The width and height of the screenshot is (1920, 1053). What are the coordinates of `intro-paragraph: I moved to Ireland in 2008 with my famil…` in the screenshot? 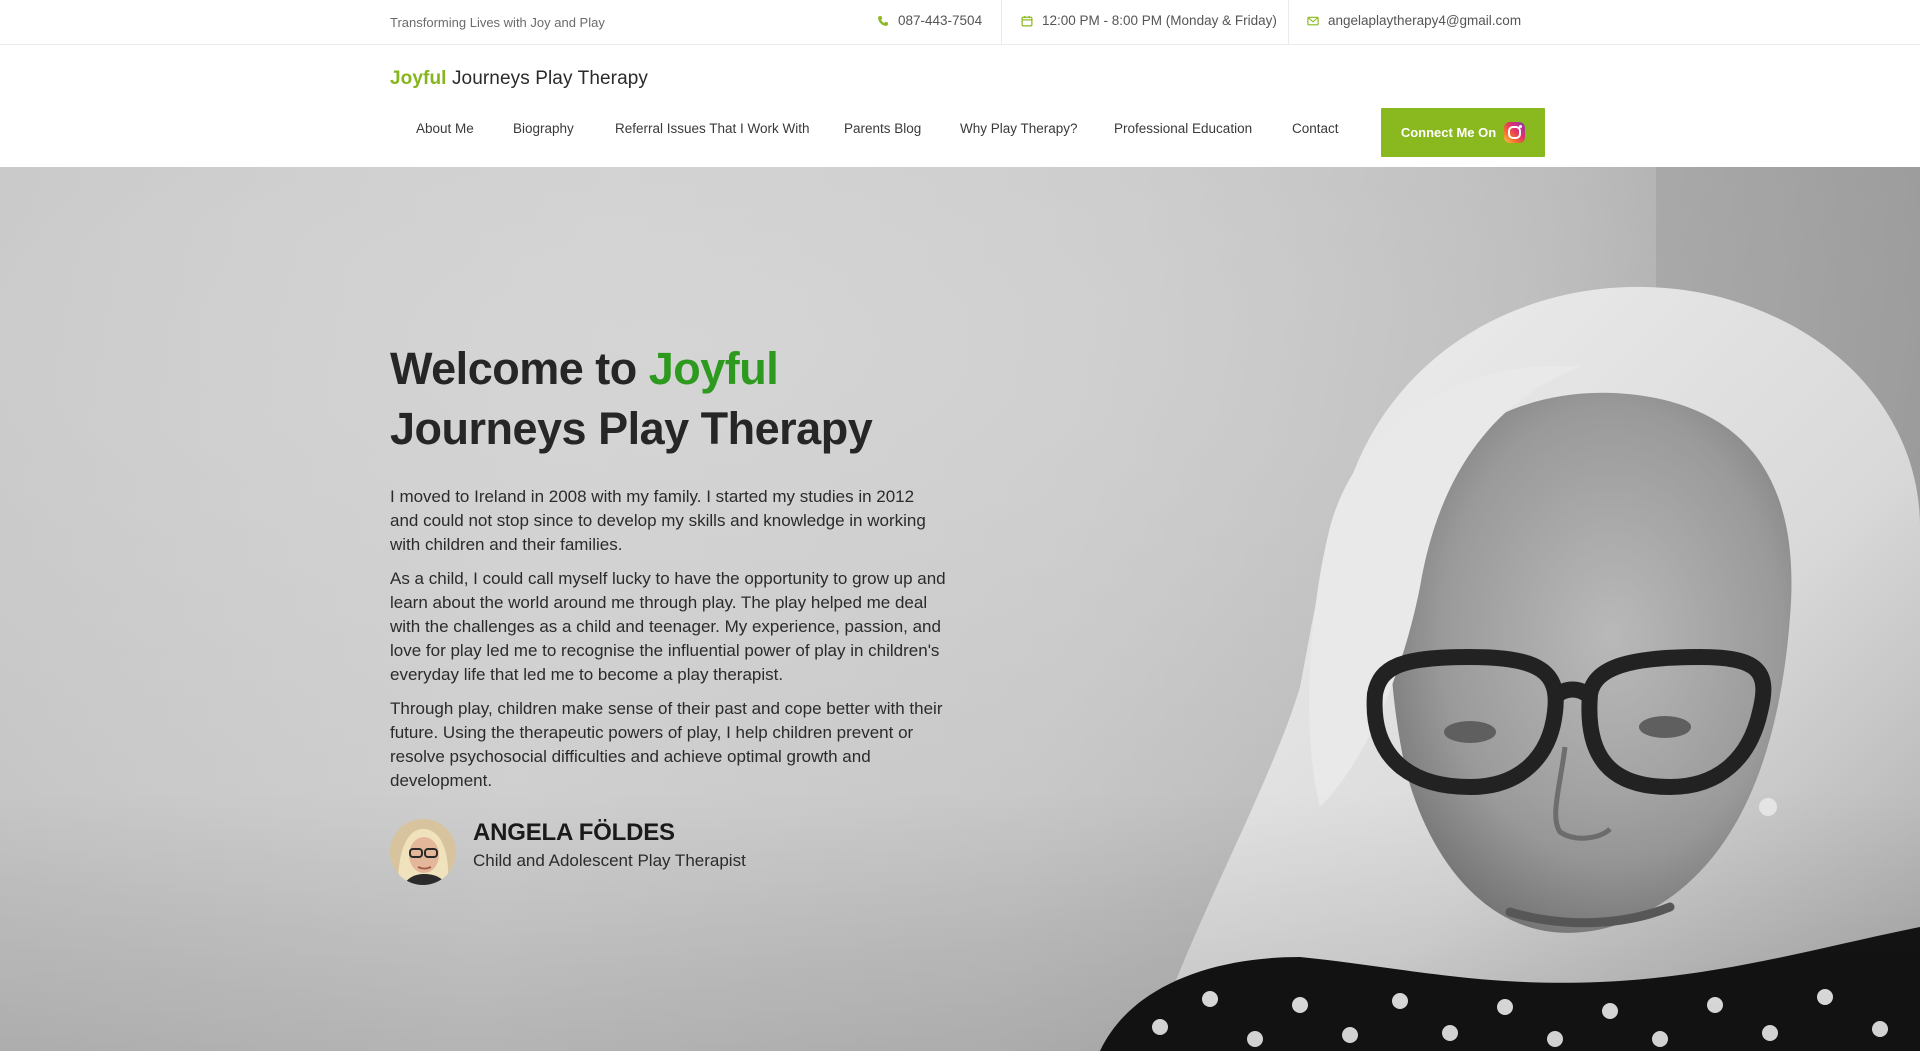 It's located at (658, 520).